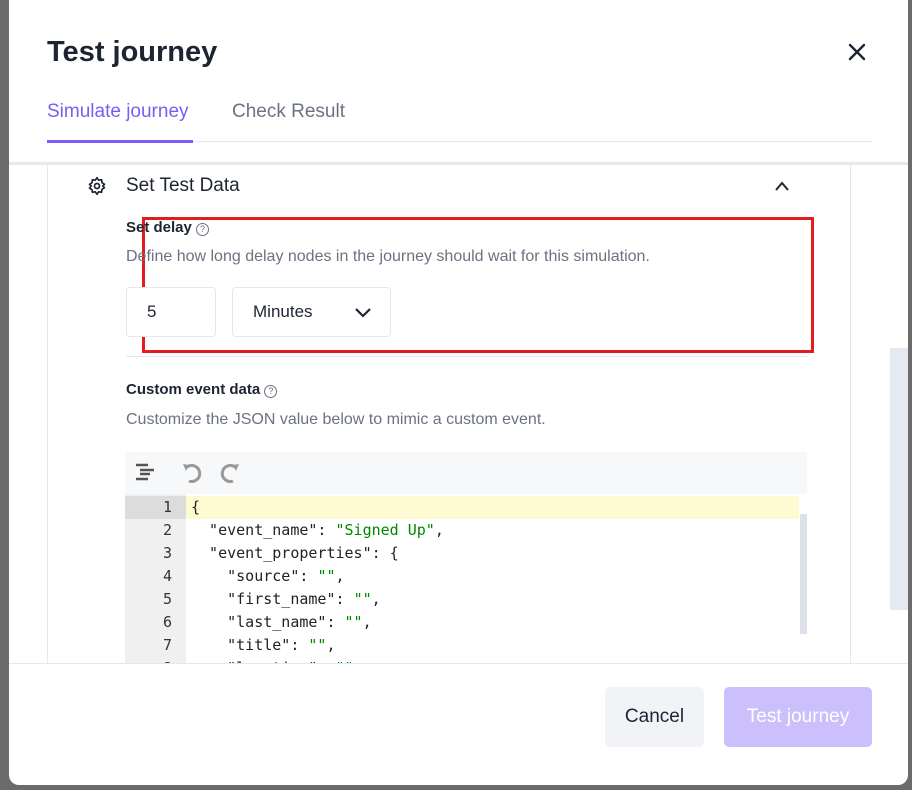 This screenshot has width=912, height=790. I want to click on section-title: Set Test Data, so click(183, 186).